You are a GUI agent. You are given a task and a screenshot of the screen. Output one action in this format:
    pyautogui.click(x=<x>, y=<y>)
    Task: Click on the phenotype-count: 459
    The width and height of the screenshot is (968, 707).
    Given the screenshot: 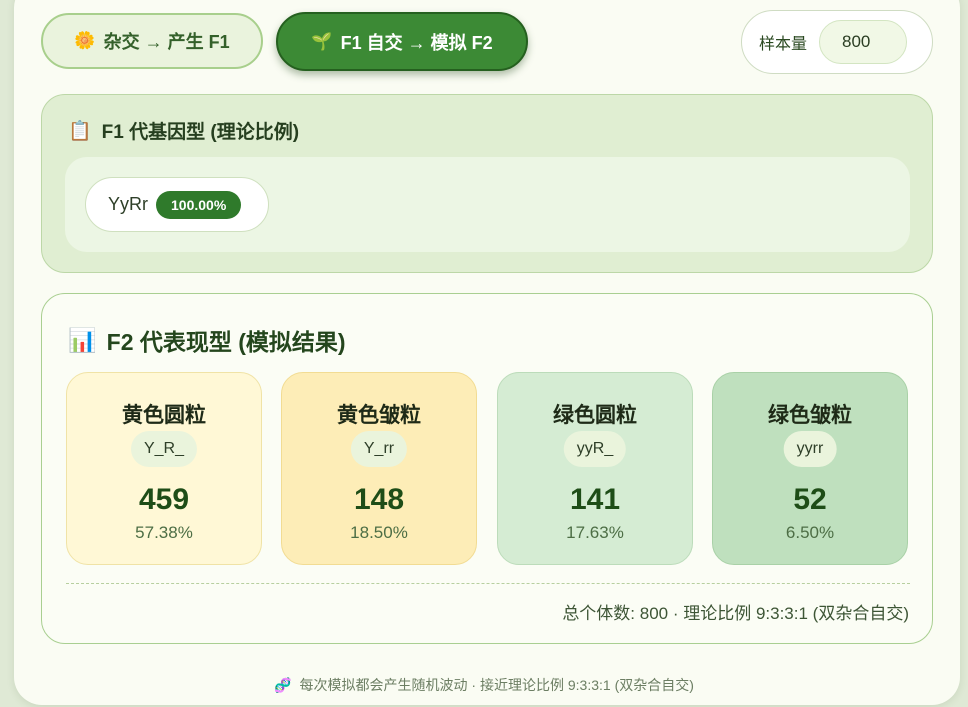 What is the action you would take?
    pyautogui.click(x=164, y=499)
    